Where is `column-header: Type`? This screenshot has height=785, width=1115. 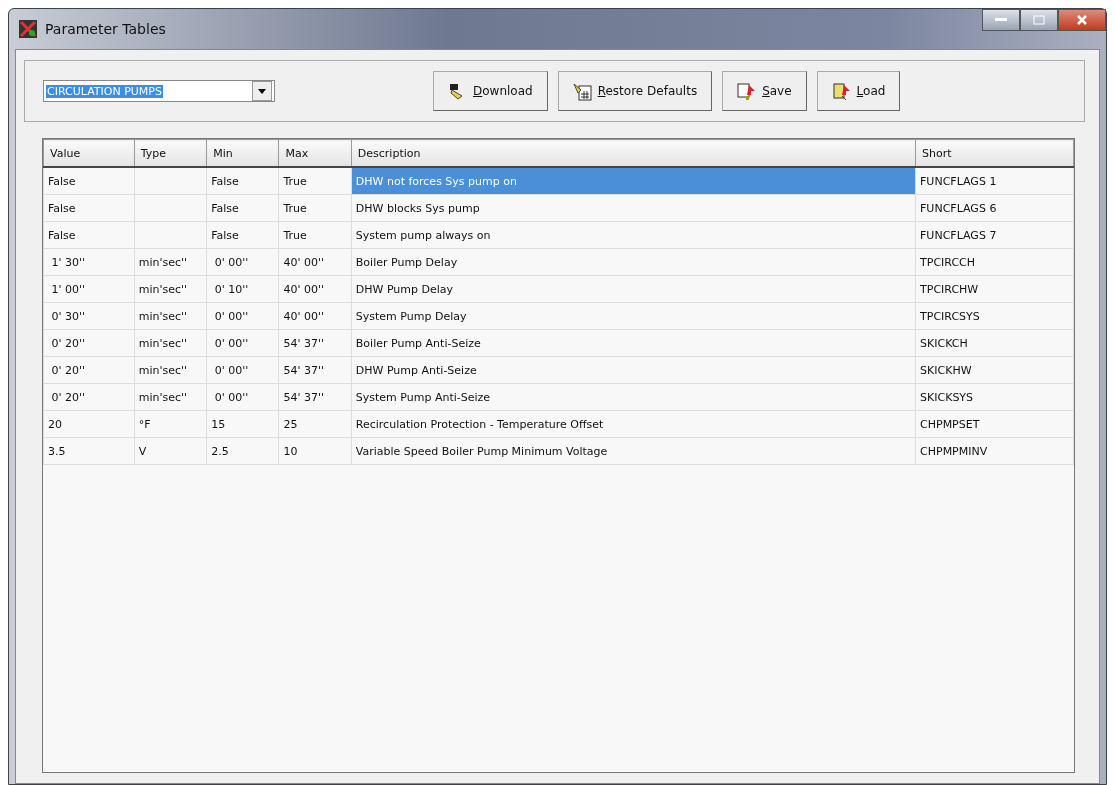
column-header: Type is located at coordinates (170, 153).